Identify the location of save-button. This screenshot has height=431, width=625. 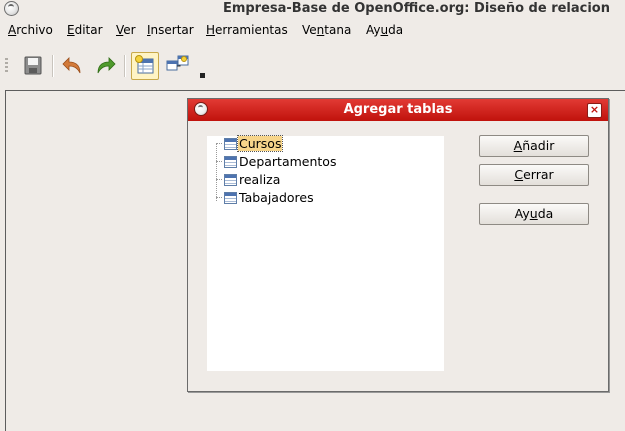
(33, 66).